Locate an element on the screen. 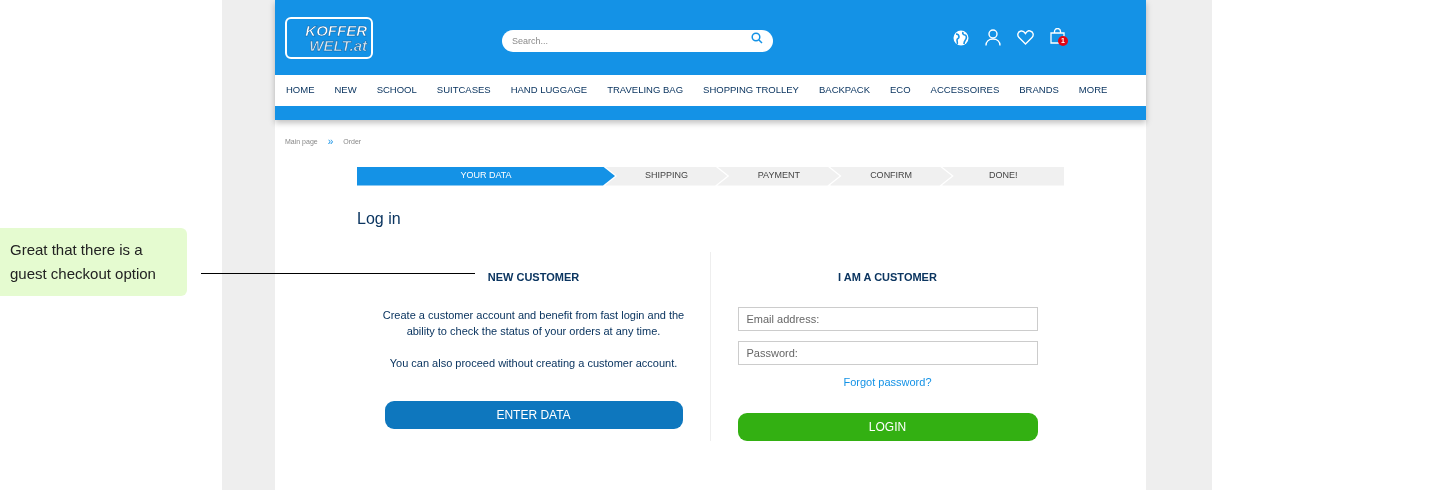 The image size is (1436, 490). nav-link: ACCESSOIRES is located at coordinates (965, 90).